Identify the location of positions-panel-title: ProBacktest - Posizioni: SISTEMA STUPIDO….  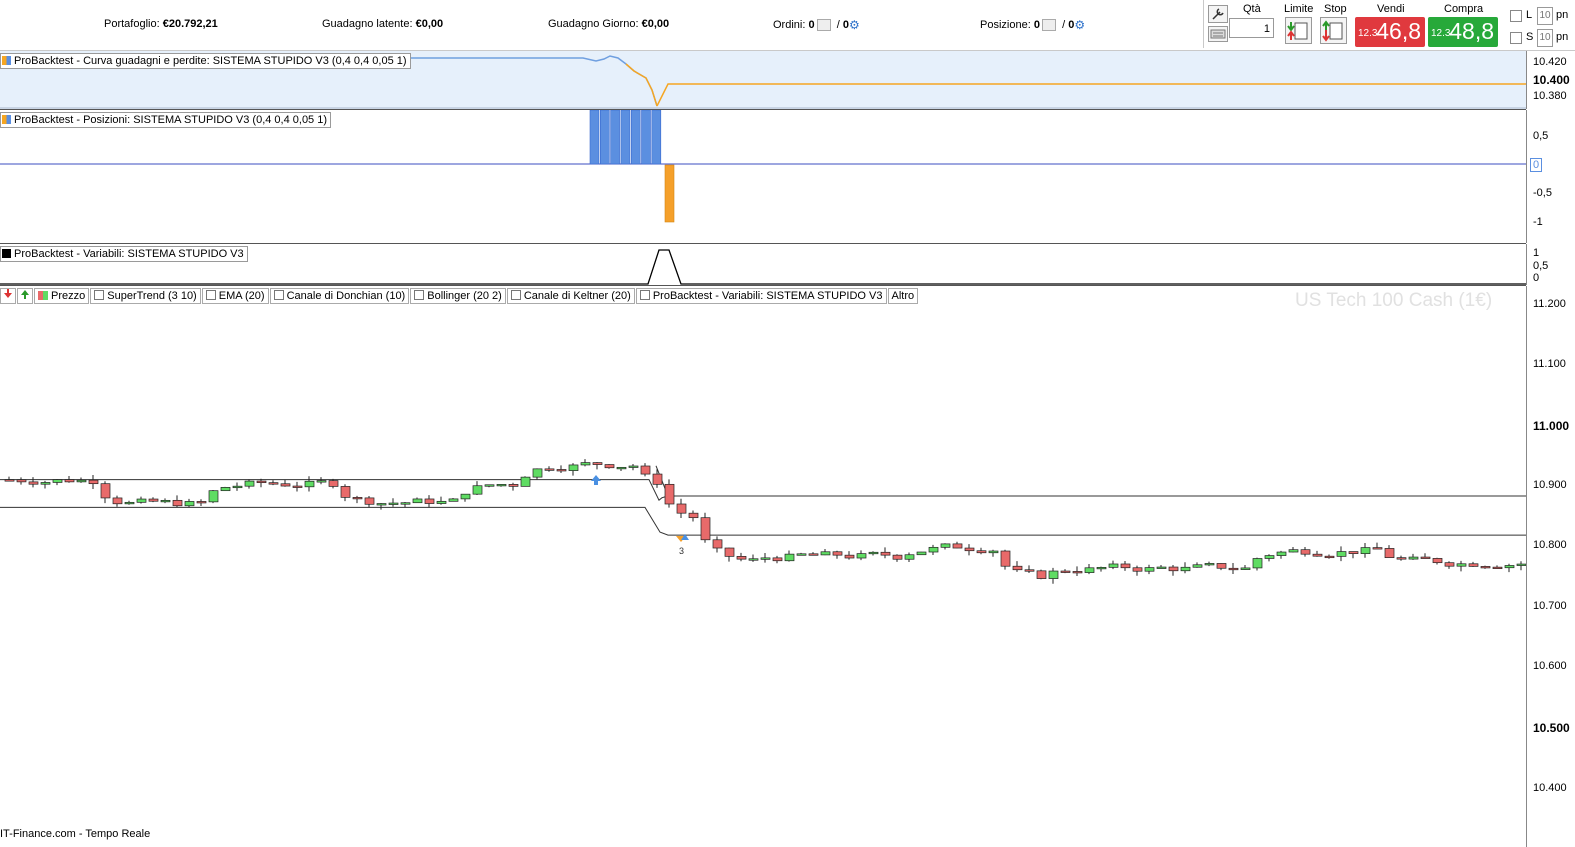
(166, 120).